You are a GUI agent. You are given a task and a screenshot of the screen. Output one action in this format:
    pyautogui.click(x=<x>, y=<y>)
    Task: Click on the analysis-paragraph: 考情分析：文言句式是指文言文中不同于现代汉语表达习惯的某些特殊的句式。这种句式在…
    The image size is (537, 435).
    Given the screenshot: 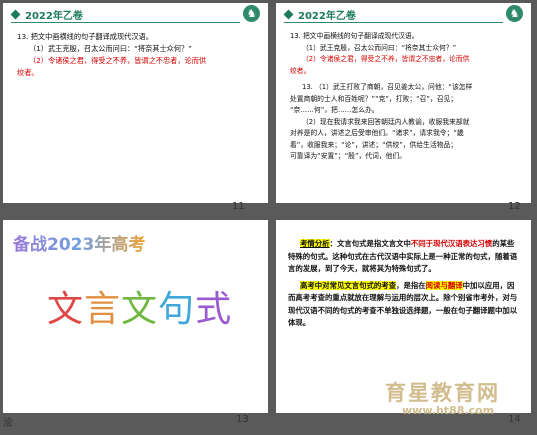 What is the action you would take?
    pyautogui.click(x=404, y=257)
    